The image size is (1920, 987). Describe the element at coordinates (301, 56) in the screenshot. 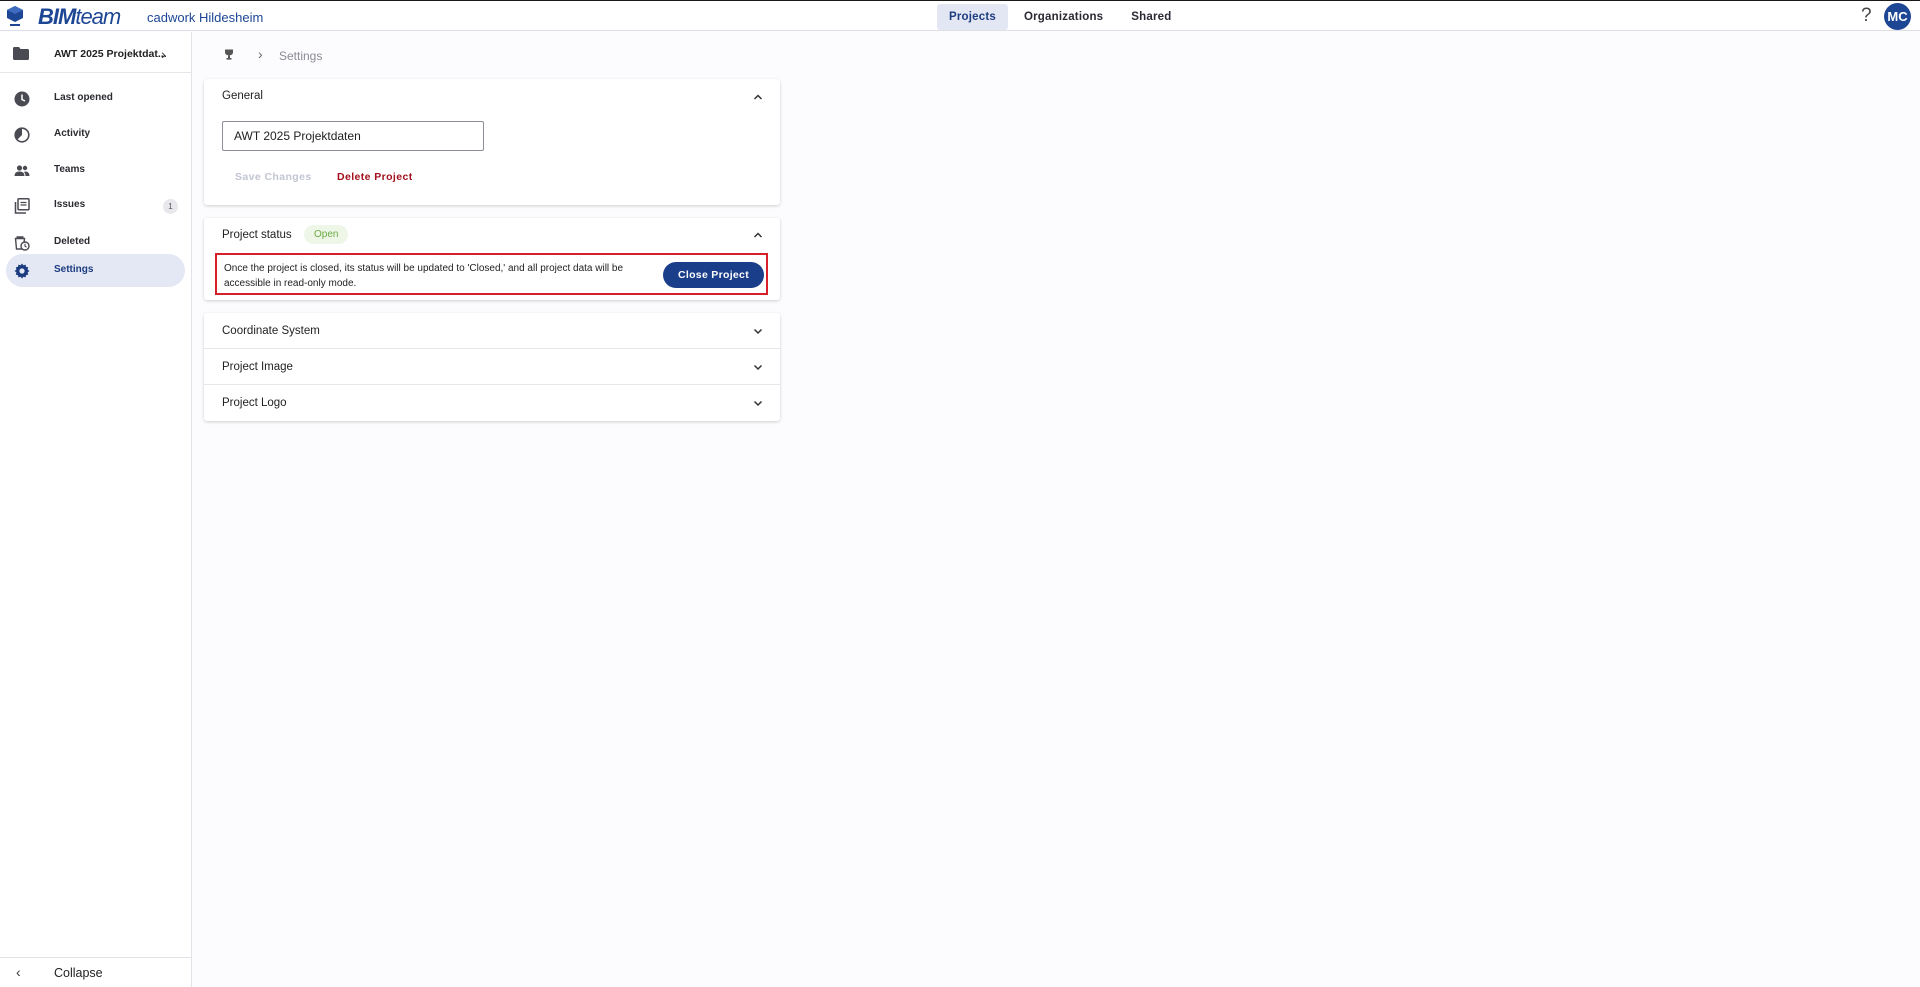

I see `breadcrumb-current: Settings` at that location.